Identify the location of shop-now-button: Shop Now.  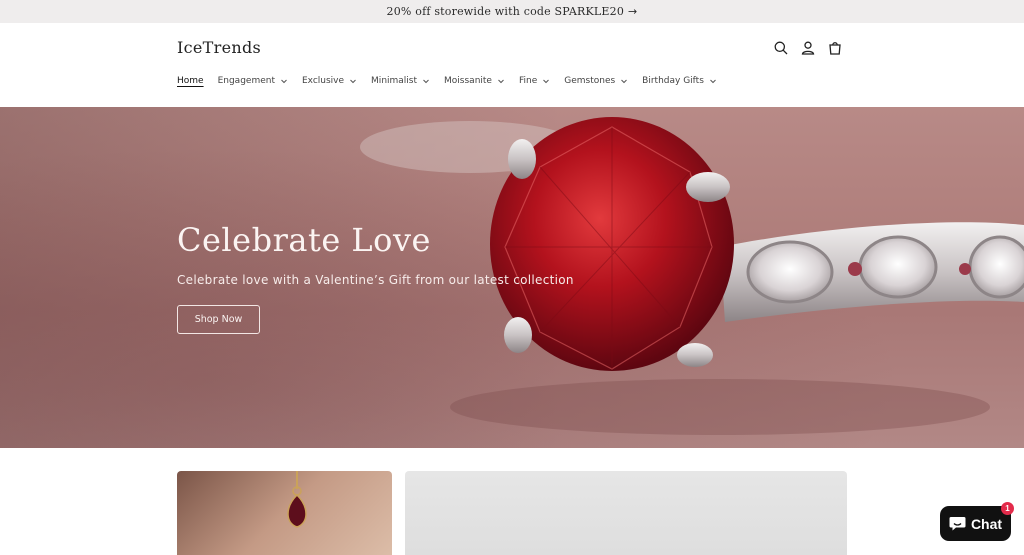
(218, 319).